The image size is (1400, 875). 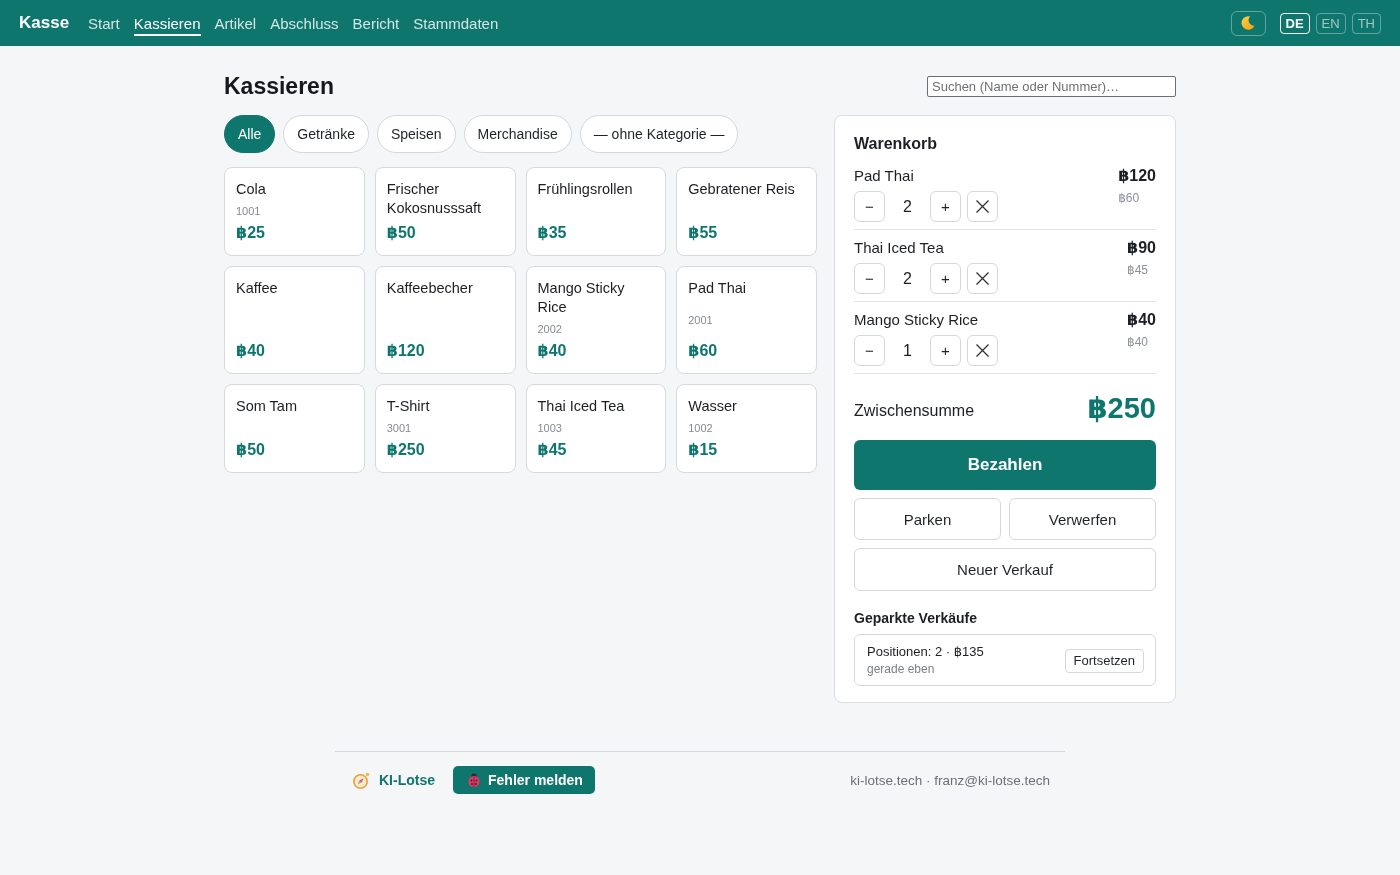 What do you see at coordinates (399, 428) in the screenshot?
I see `product-number: 3001` at bounding box center [399, 428].